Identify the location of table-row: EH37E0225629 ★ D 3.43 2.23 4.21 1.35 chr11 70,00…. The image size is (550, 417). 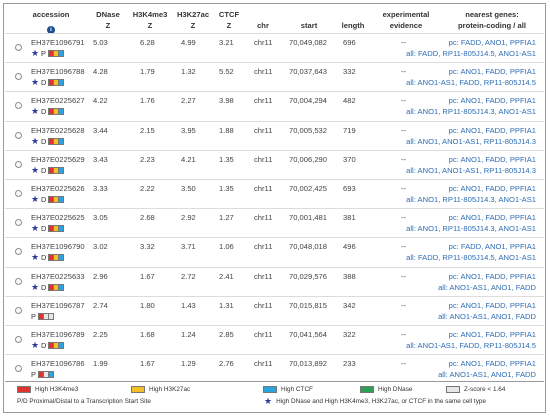
(274, 164).